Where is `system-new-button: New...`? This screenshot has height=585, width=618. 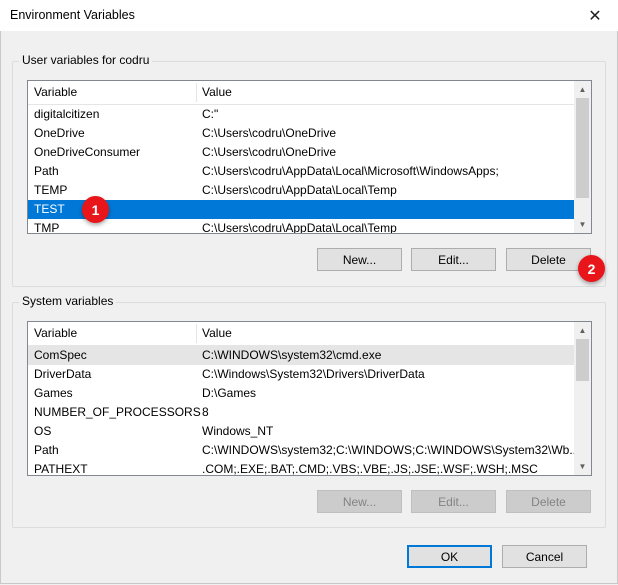
system-new-button: New... is located at coordinates (359, 501).